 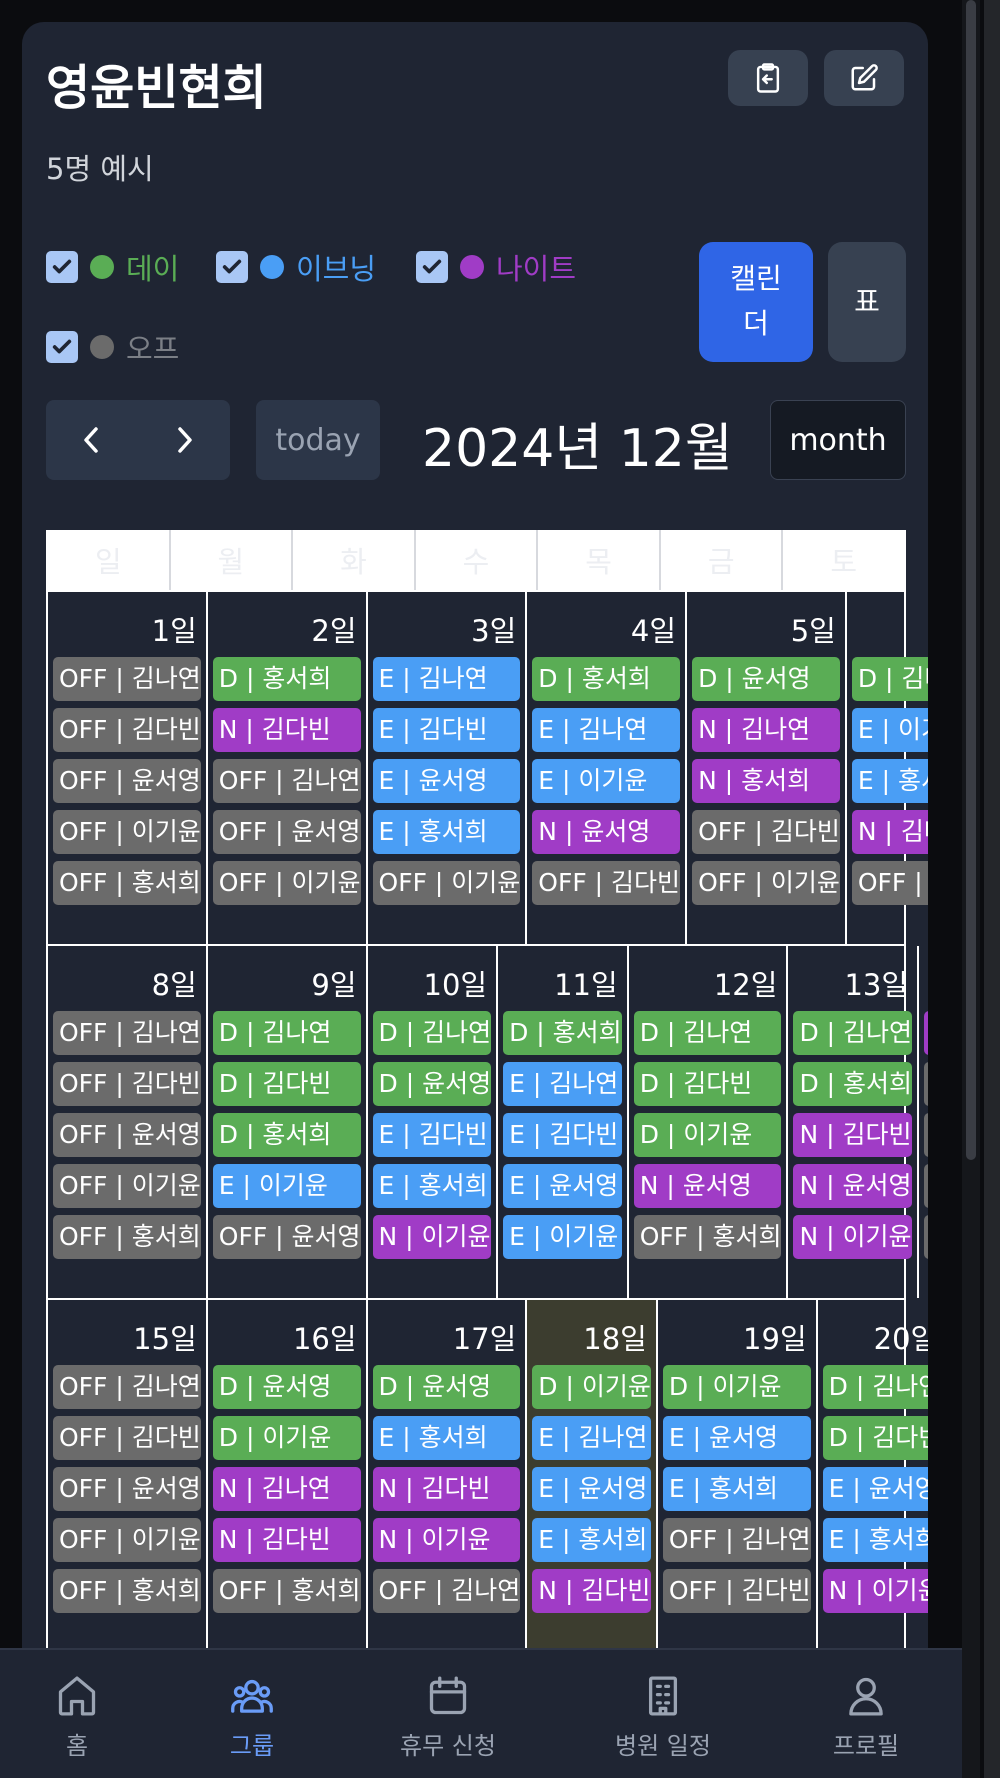 I want to click on calendar-day-cell: 16일 D | 윤서영 D | 이기윤 N | 김나연 N | 김다빈 OFF | 홍서희, so click(x=288, y=1476).